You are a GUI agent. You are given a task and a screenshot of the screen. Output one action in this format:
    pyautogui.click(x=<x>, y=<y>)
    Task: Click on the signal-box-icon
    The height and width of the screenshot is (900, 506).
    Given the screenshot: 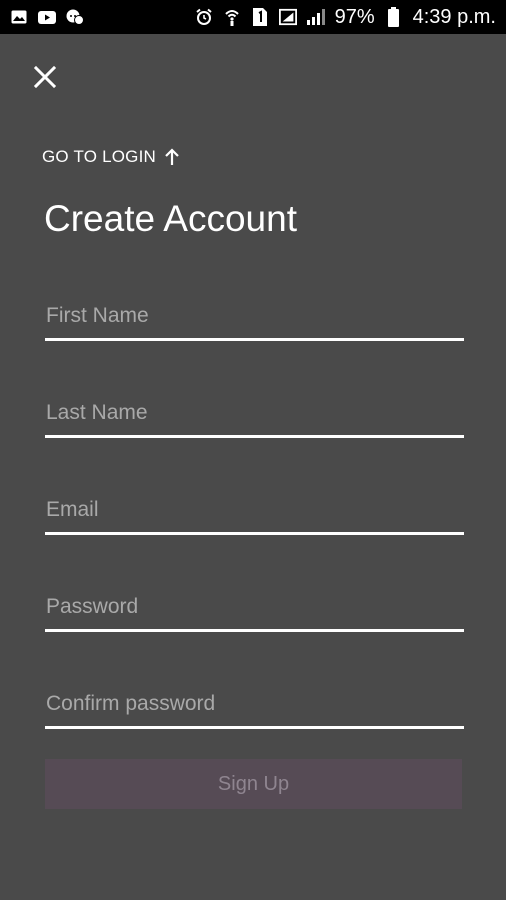 What is the action you would take?
    pyautogui.click(x=287, y=17)
    